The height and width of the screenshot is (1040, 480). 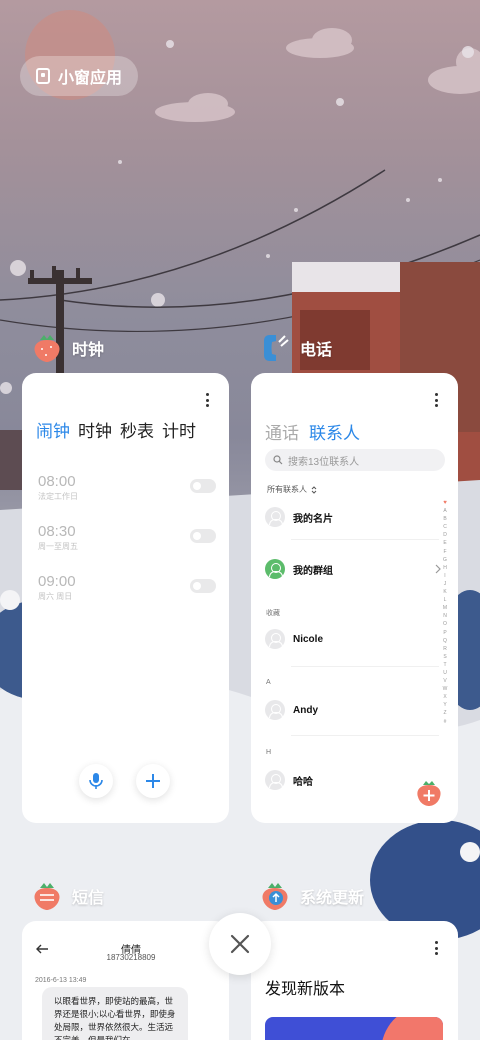 I want to click on strawberry-add-icon, so click(x=429, y=793).